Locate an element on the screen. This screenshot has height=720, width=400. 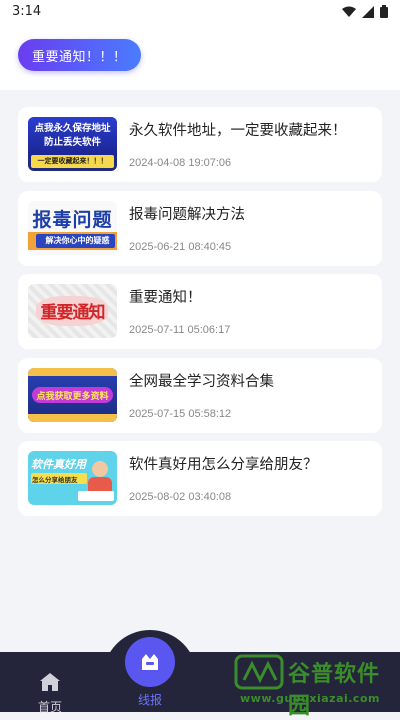
article-time: 2025-07-15 05:58:12 is located at coordinates (180, 413).